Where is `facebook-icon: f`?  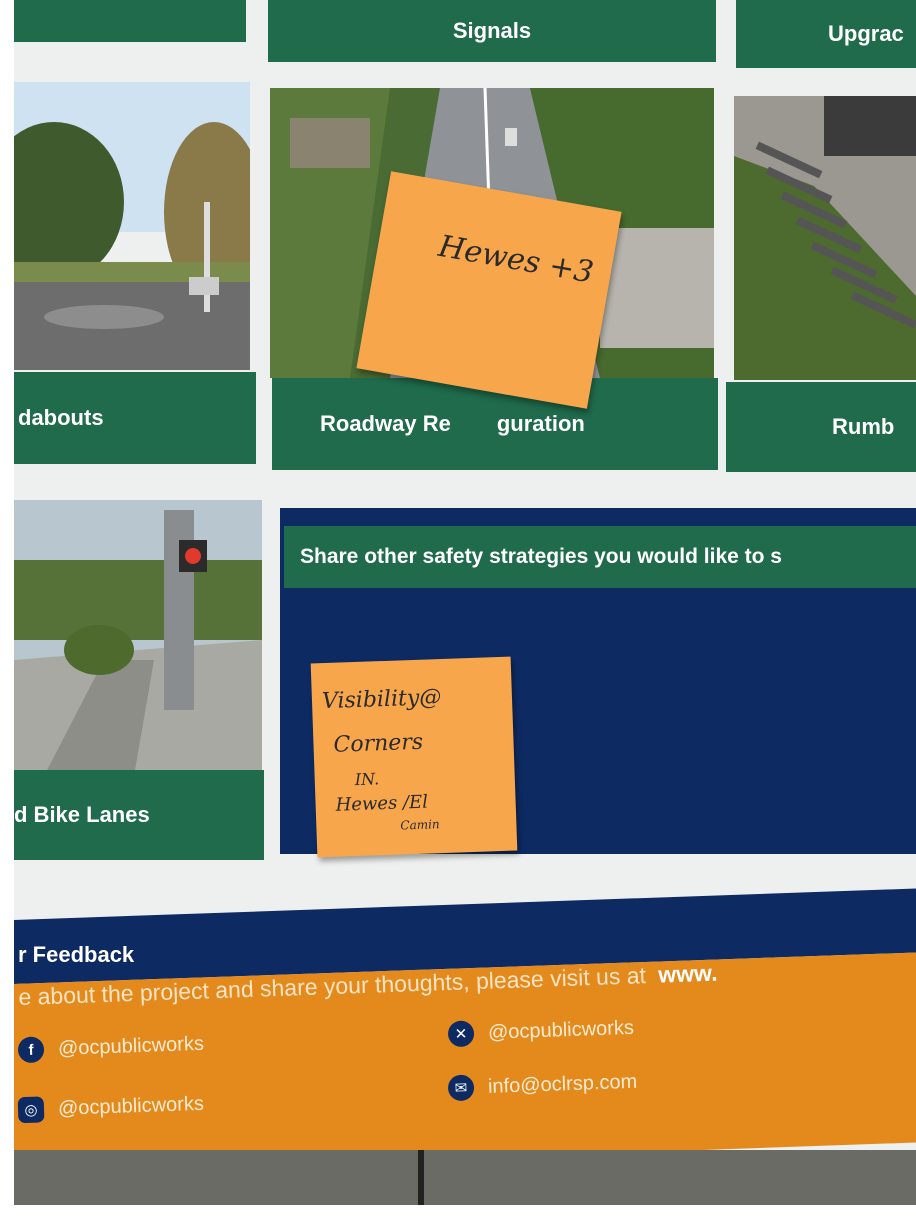 facebook-icon: f is located at coordinates (31, 1050).